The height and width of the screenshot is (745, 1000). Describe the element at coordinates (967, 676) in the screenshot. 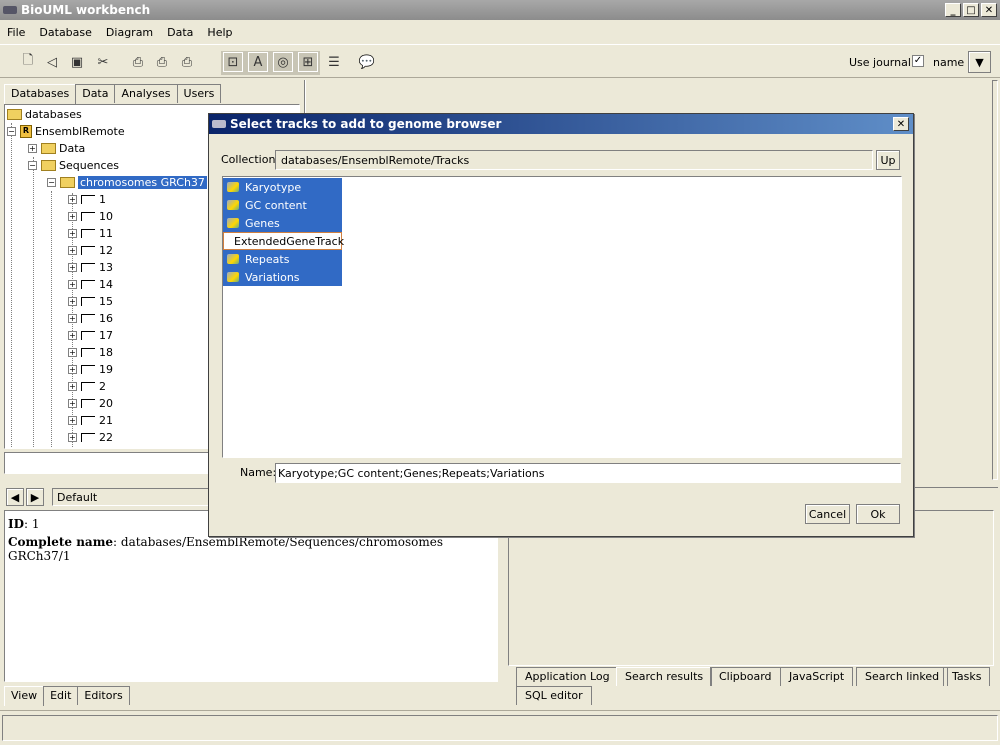

I see `tab-tasks: Tasks` at that location.